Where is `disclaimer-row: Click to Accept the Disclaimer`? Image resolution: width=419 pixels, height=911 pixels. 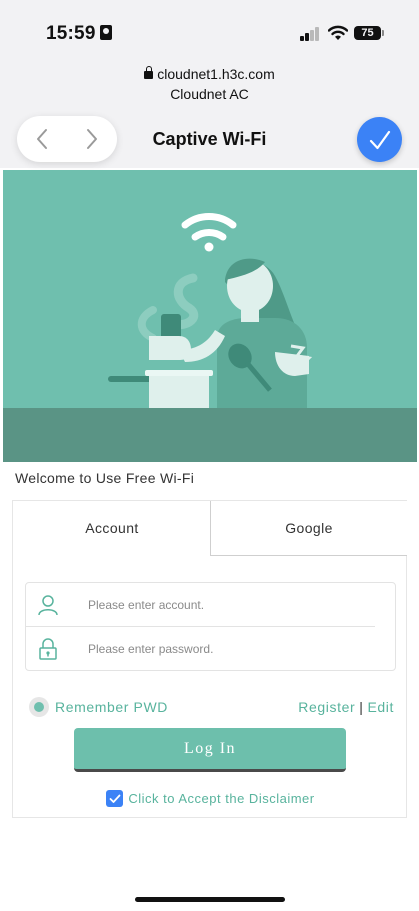
disclaimer-row: Click to Accept the Disclaimer is located at coordinates (210, 798).